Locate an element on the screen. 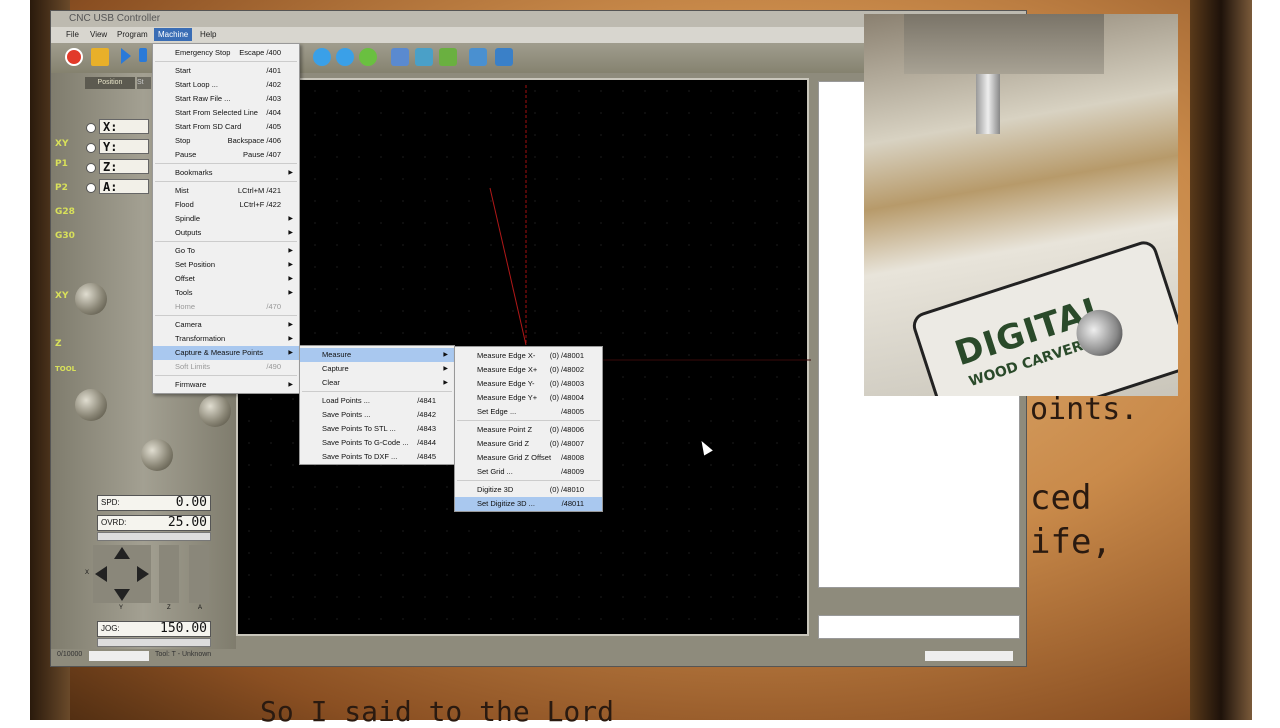 The width and height of the screenshot is (1280, 728). side-icon-p1: P1 is located at coordinates (65, 164).